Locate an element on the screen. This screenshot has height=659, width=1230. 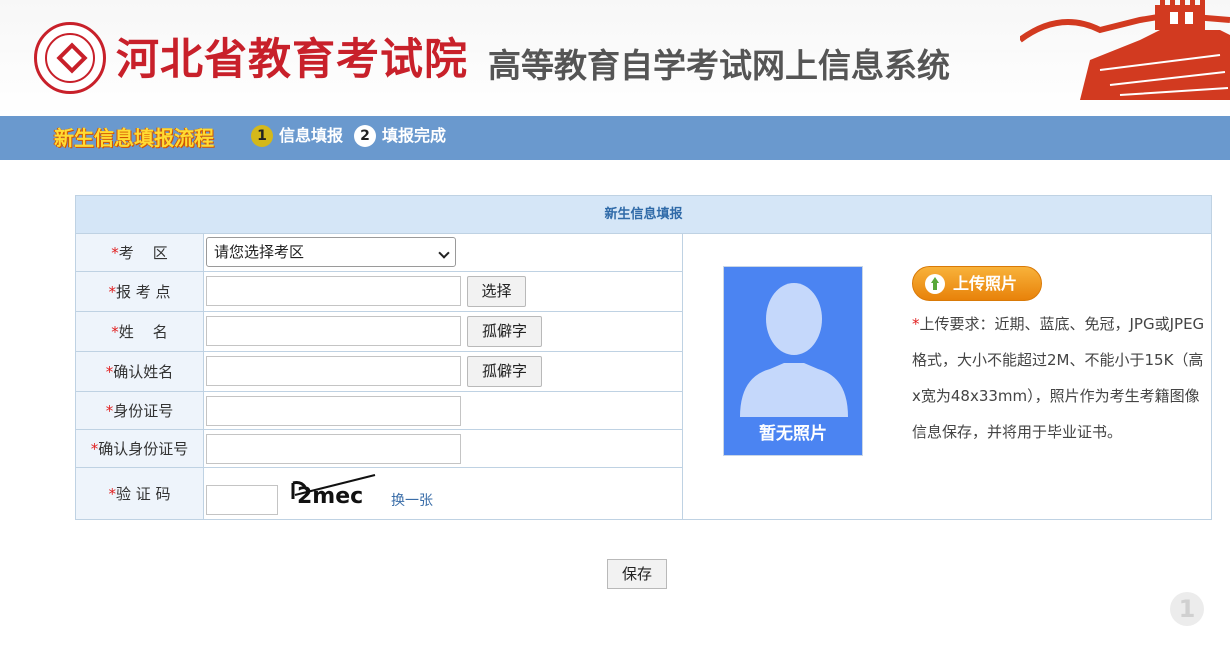
flow-title: 新生信息填报流程 is located at coordinates (134, 138).